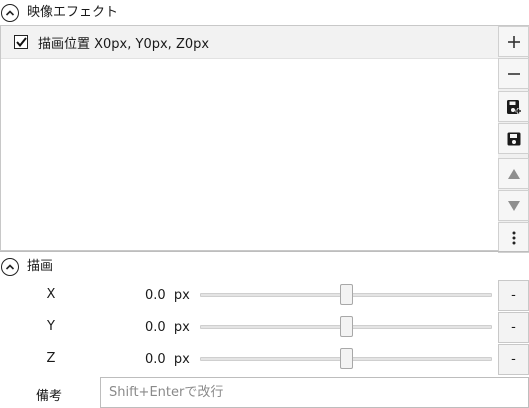 The image size is (529, 408). What do you see at coordinates (181, 327) in the screenshot?
I see `y-unit: px` at bounding box center [181, 327].